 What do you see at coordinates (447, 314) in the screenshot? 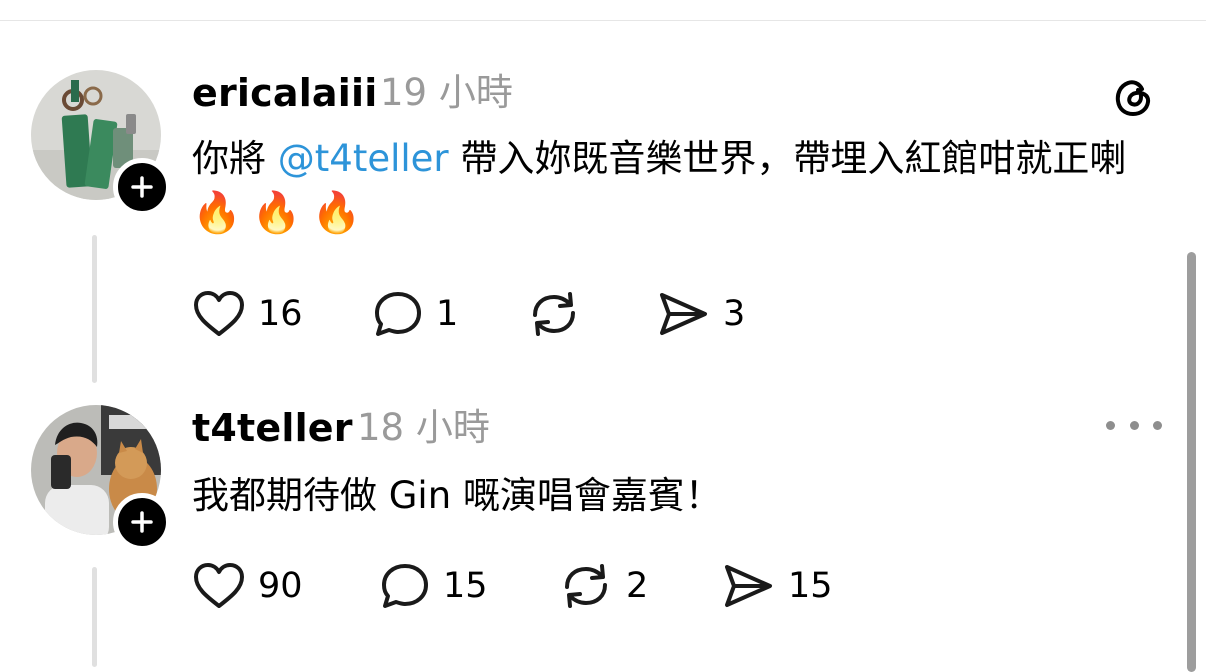
I see `reply-count: 1` at bounding box center [447, 314].